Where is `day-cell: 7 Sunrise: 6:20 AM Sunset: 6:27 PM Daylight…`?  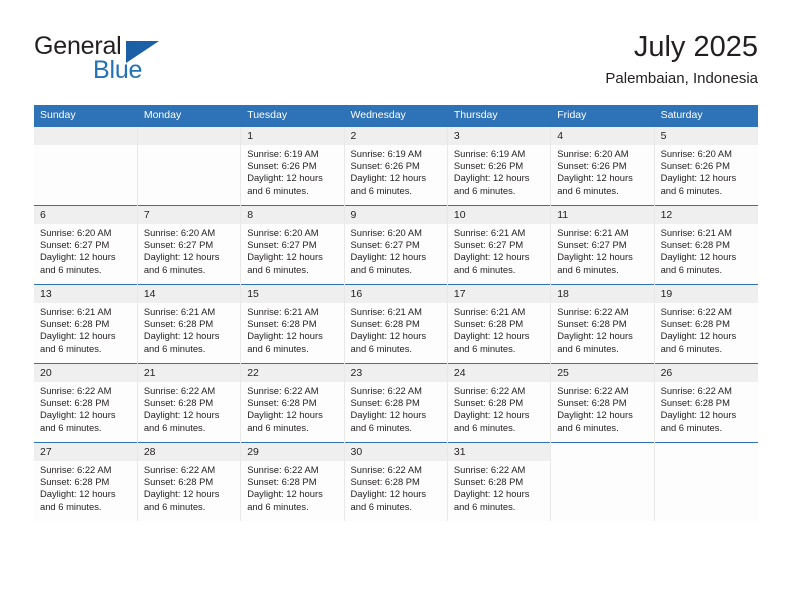
day-cell: 7 Sunrise: 6:20 AM Sunset: 6:27 PM Daylight… is located at coordinates (189, 245).